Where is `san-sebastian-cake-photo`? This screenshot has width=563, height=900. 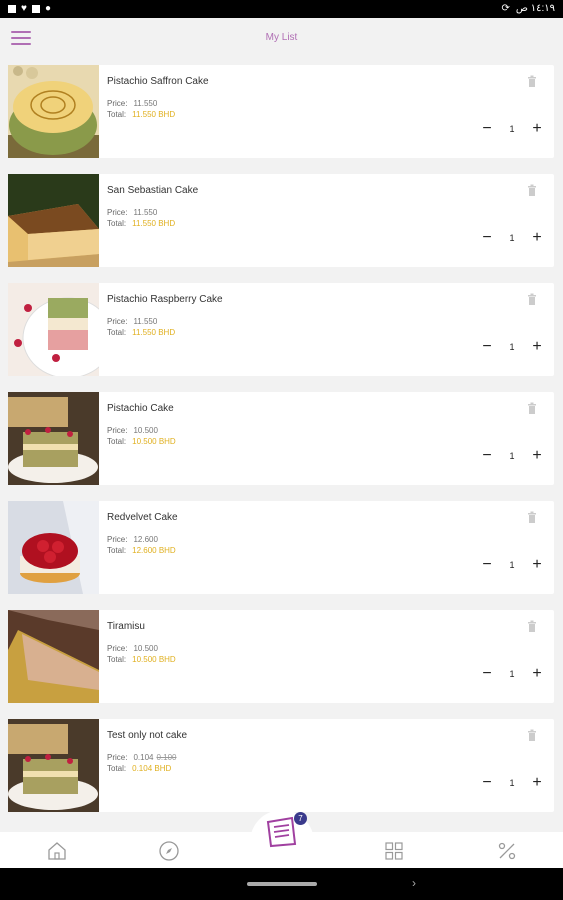 san-sebastian-cake-photo is located at coordinates (53, 220).